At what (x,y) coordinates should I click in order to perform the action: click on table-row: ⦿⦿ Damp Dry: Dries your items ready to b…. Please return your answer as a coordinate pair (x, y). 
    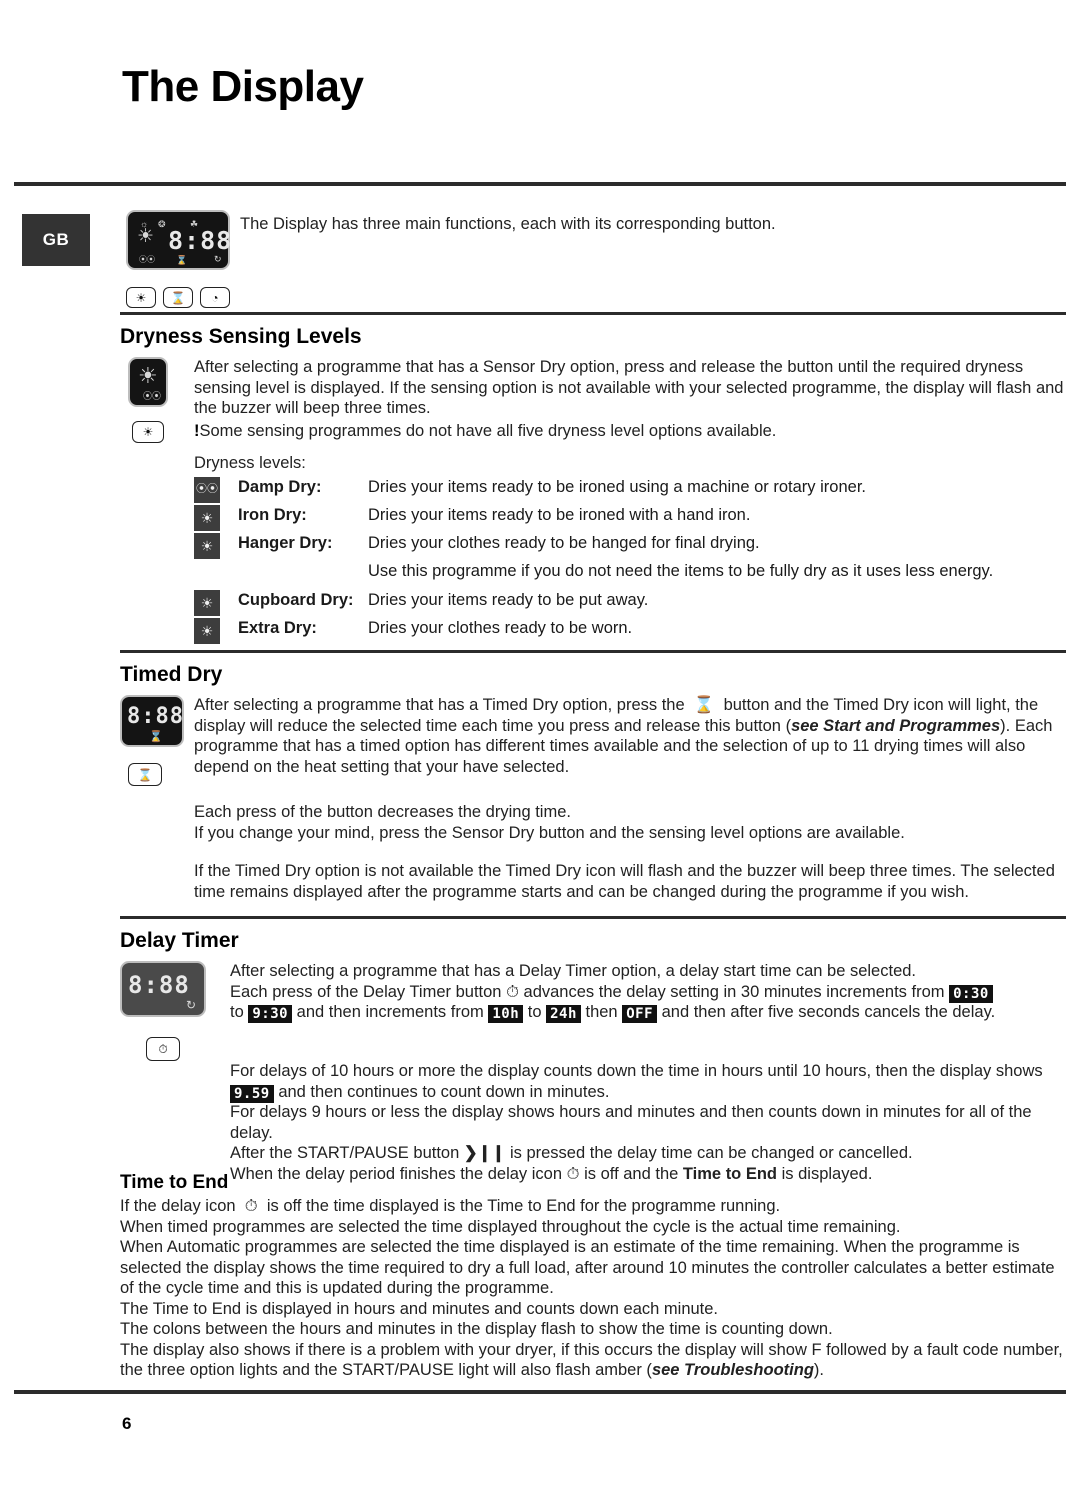
    Looking at the image, I should click on (593, 490).